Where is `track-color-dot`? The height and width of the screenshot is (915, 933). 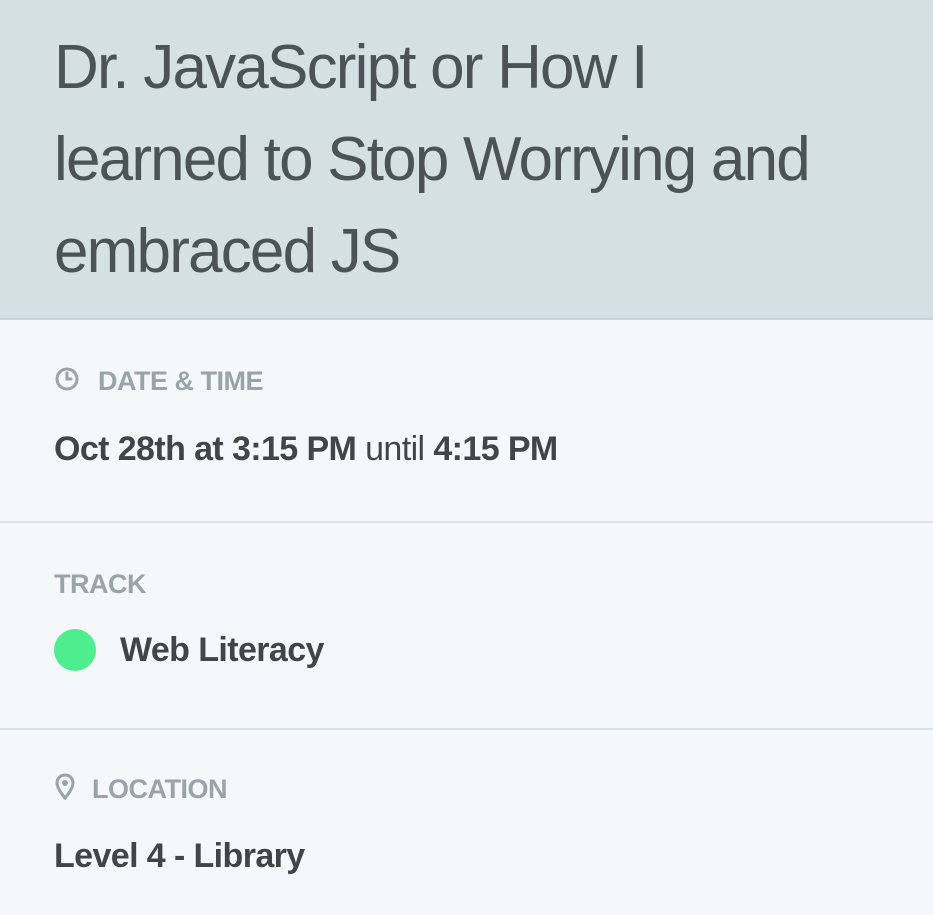 track-color-dot is located at coordinates (75, 650).